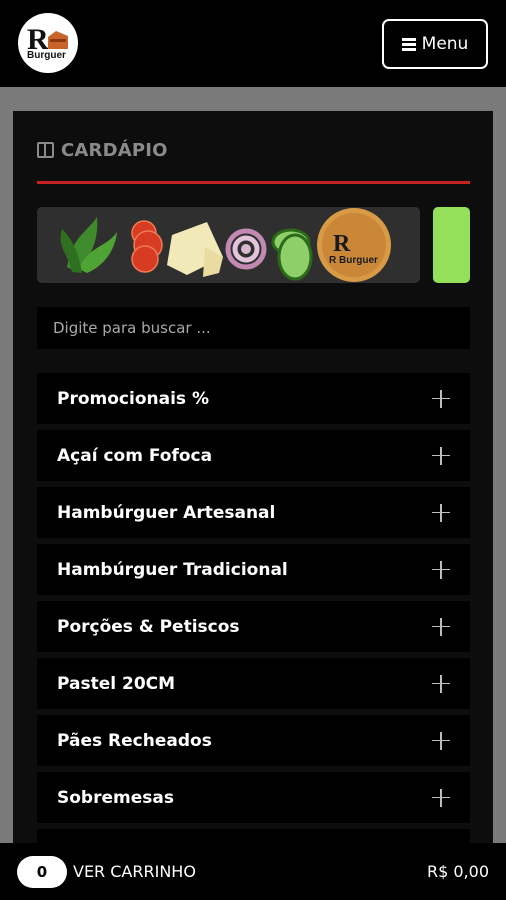  Describe the element at coordinates (135, 455) in the screenshot. I see `category-label: Açaí com Fofoca` at that location.